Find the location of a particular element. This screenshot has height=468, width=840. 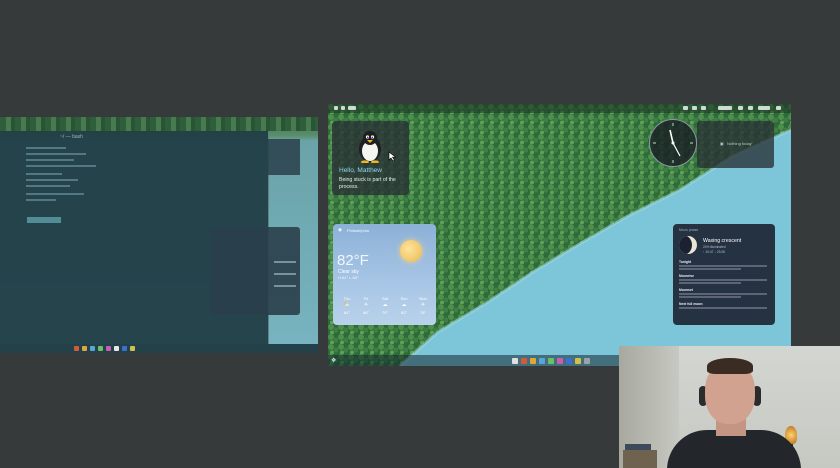

weather-temperature: 82°F is located at coordinates (353, 260).